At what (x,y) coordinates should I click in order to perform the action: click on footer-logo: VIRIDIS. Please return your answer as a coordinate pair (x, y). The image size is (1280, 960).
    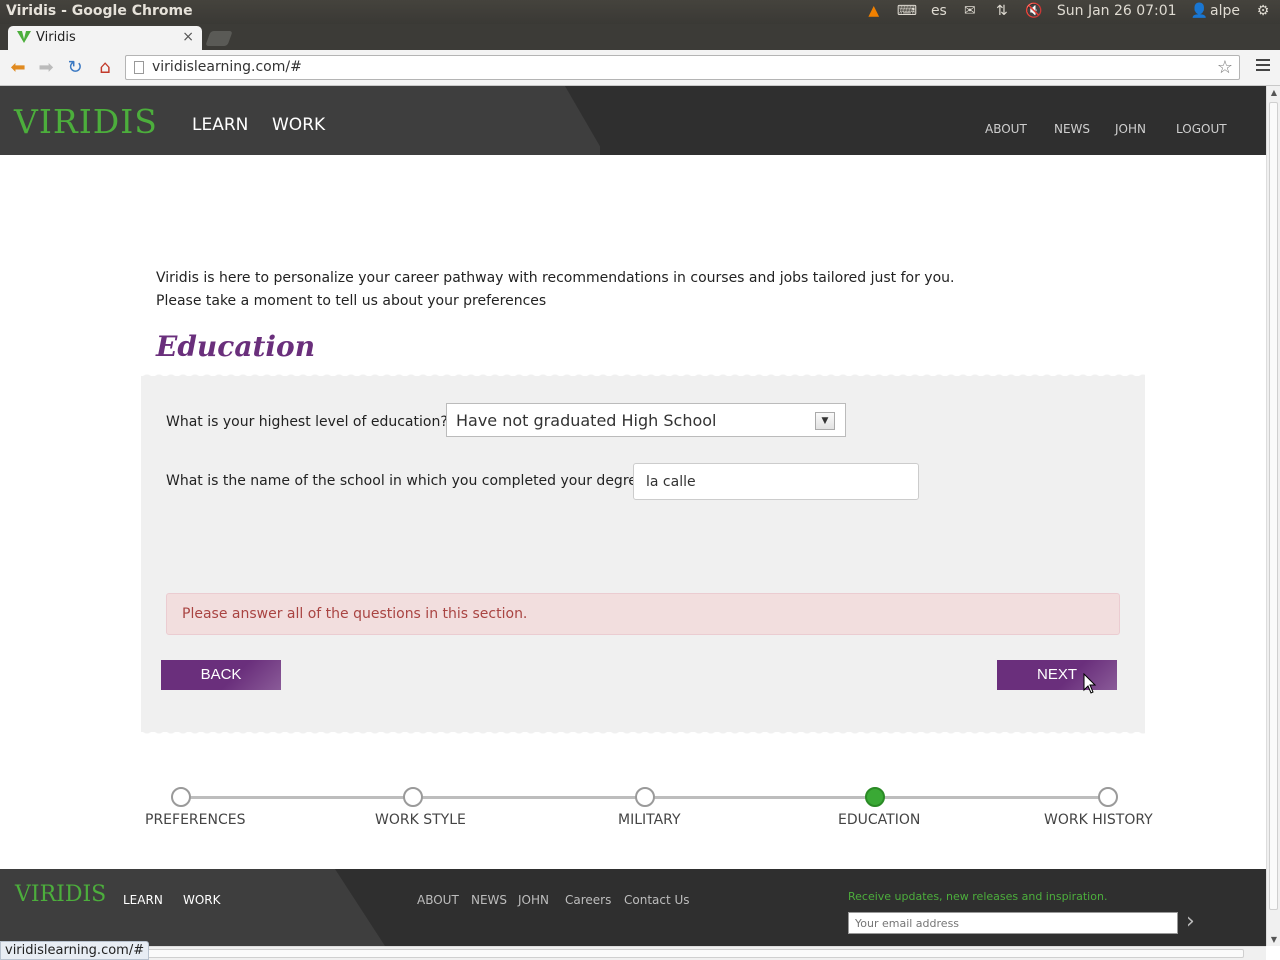
    Looking at the image, I should click on (60, 894).